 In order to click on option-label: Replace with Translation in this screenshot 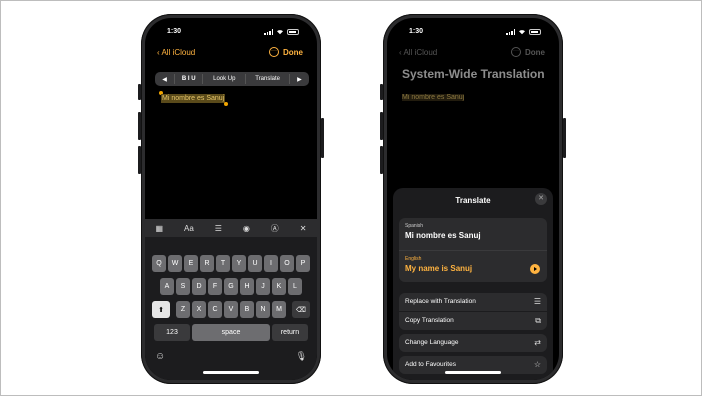, I will do `click(440, 301)`.